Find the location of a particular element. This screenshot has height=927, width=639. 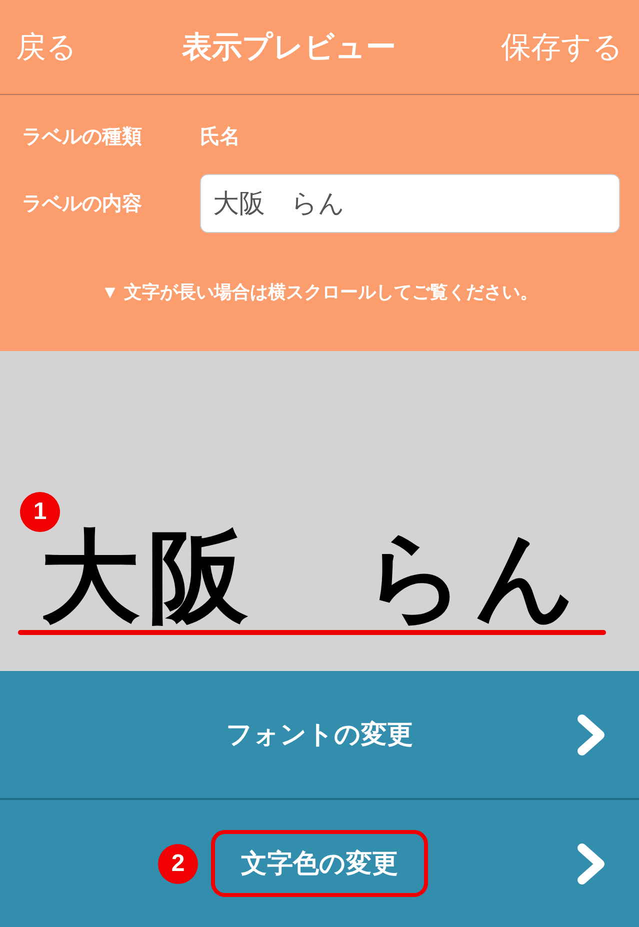

screen-title: 表示プレビュー is located at coordinates (289, 48).